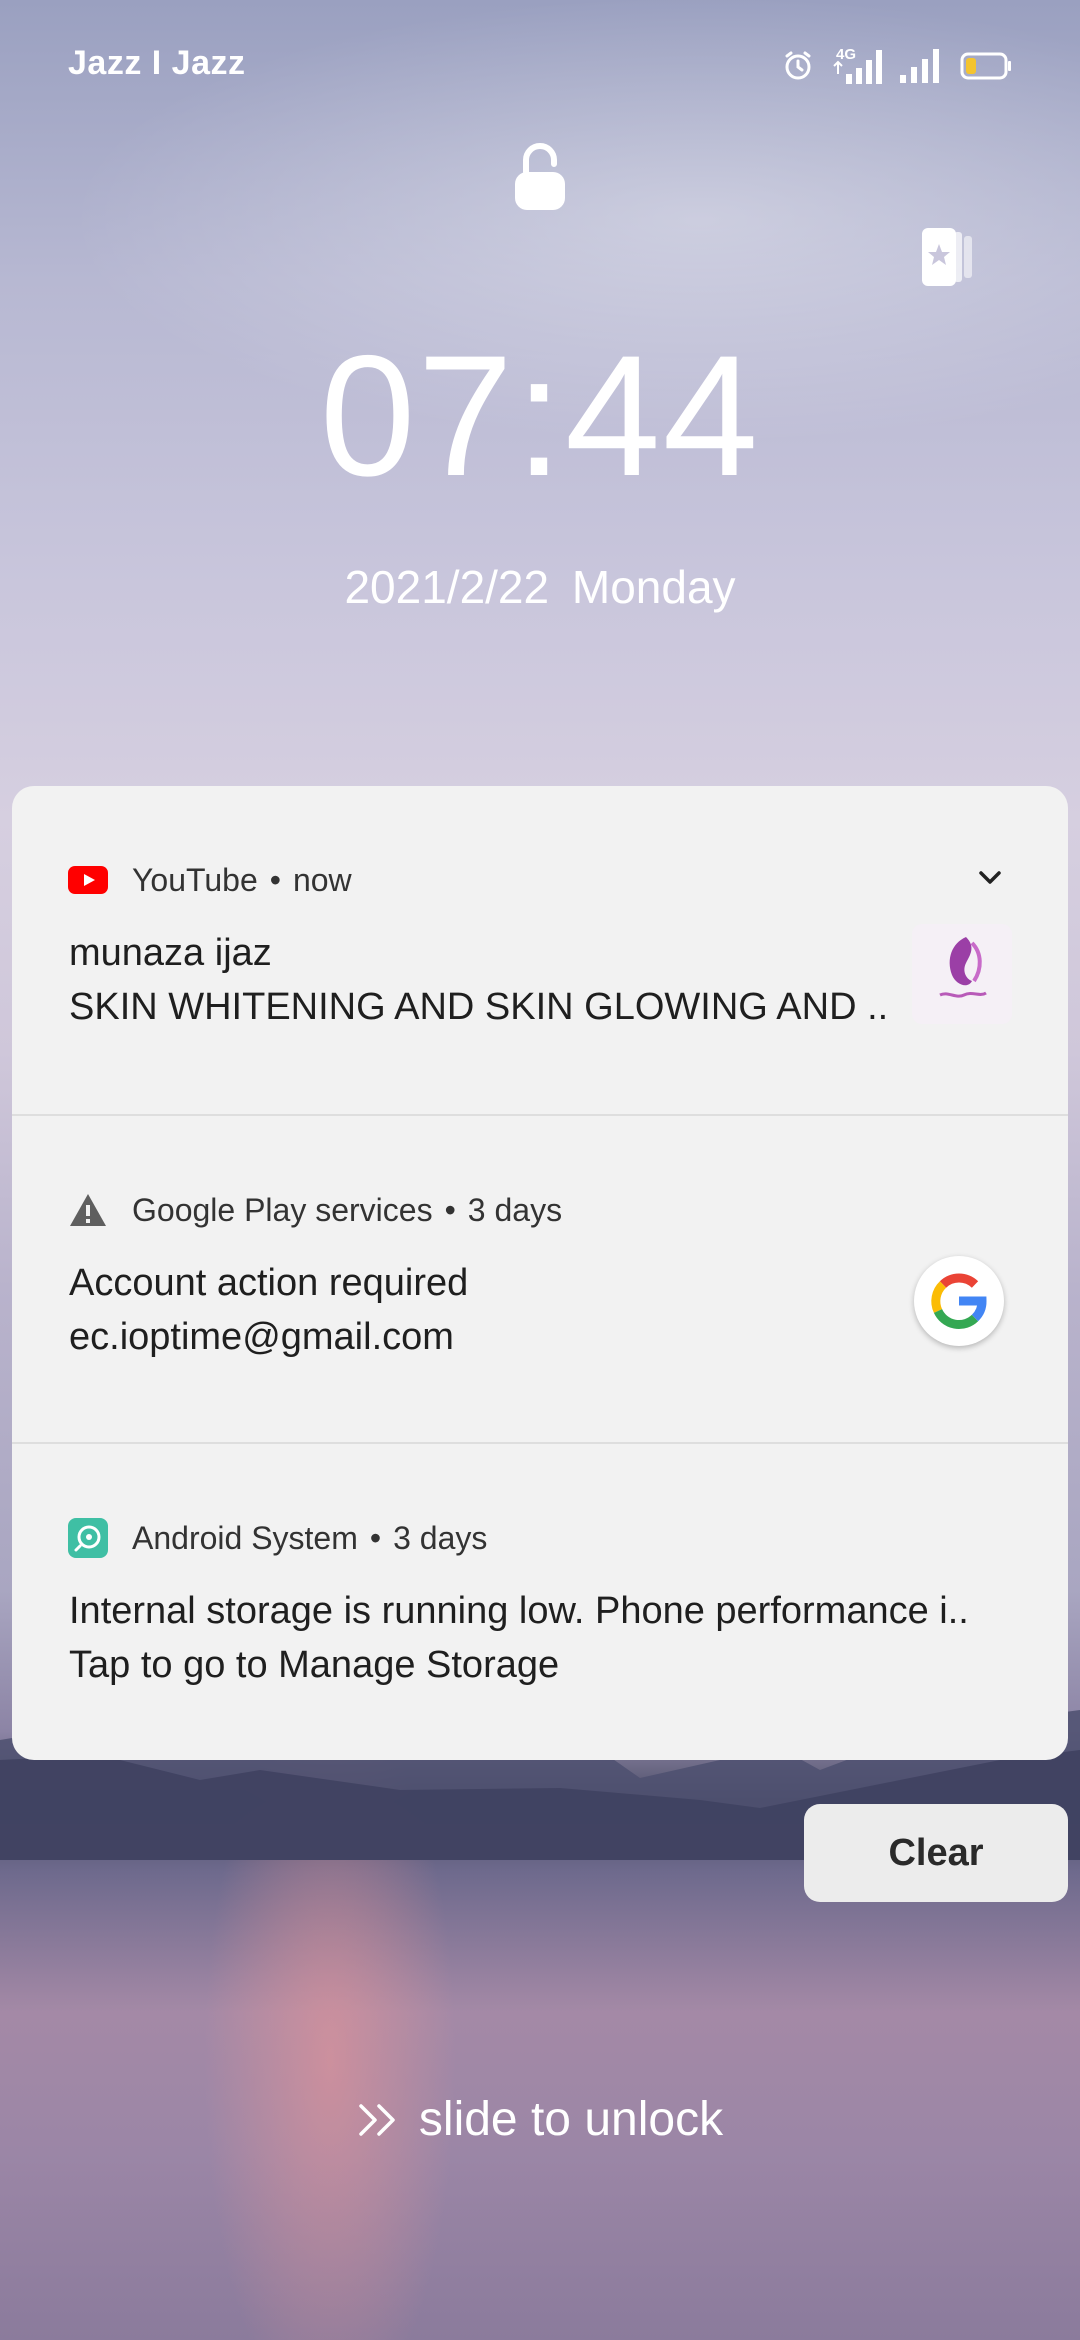 The height and width of the screenshot is (2340, 1080). Describe the element at coordinates (653, 587) in the screenshot. I see `weekday: Monday` at that location.